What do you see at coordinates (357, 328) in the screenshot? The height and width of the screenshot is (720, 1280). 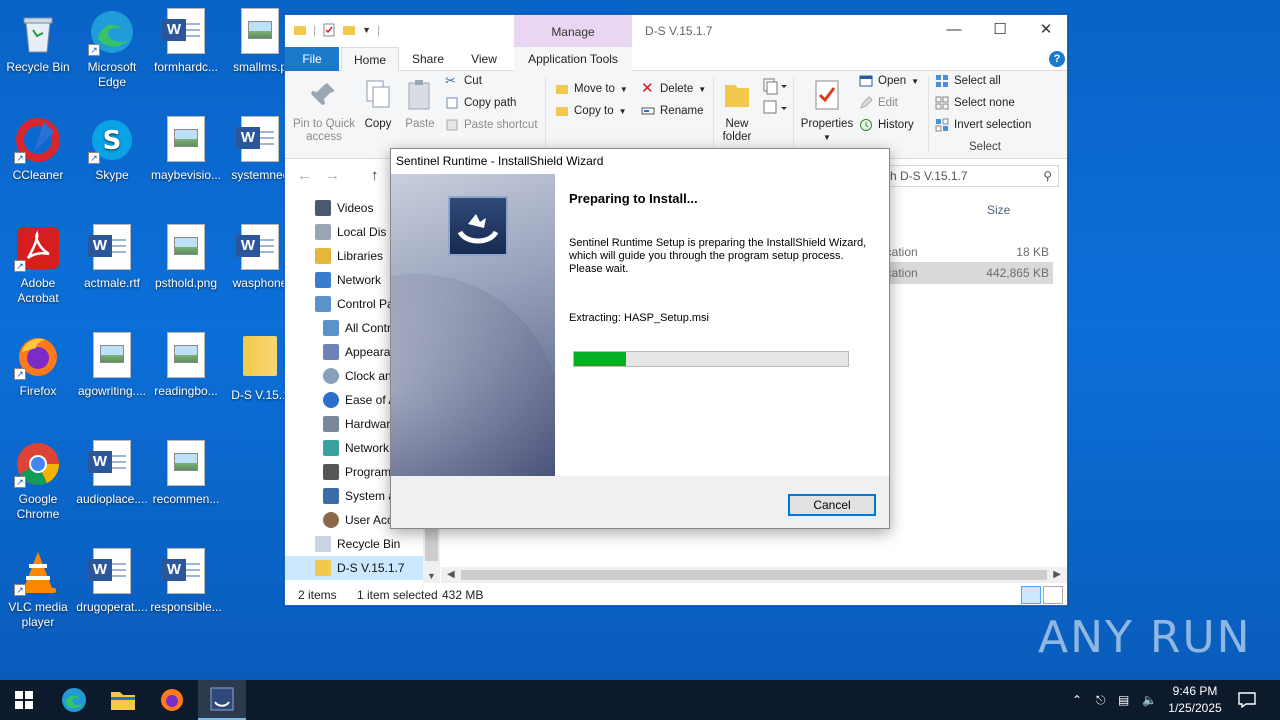 I see `nav-item-all-control: All Contr` at bounding box center [357, 328].